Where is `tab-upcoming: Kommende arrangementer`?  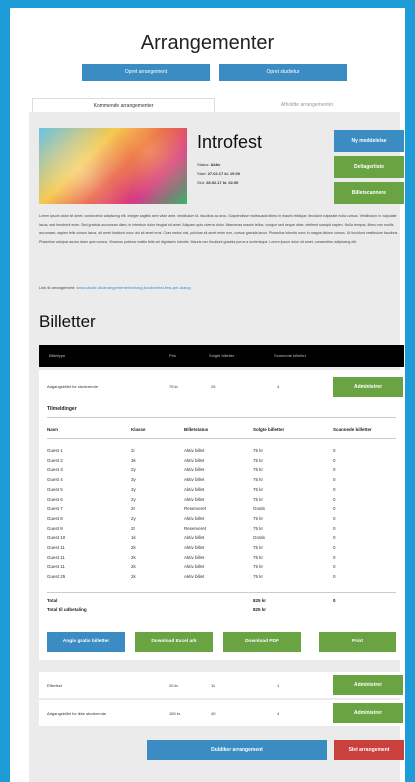 tab-upcoming: Kommende arrangementer is located at coordinates (123, 105).